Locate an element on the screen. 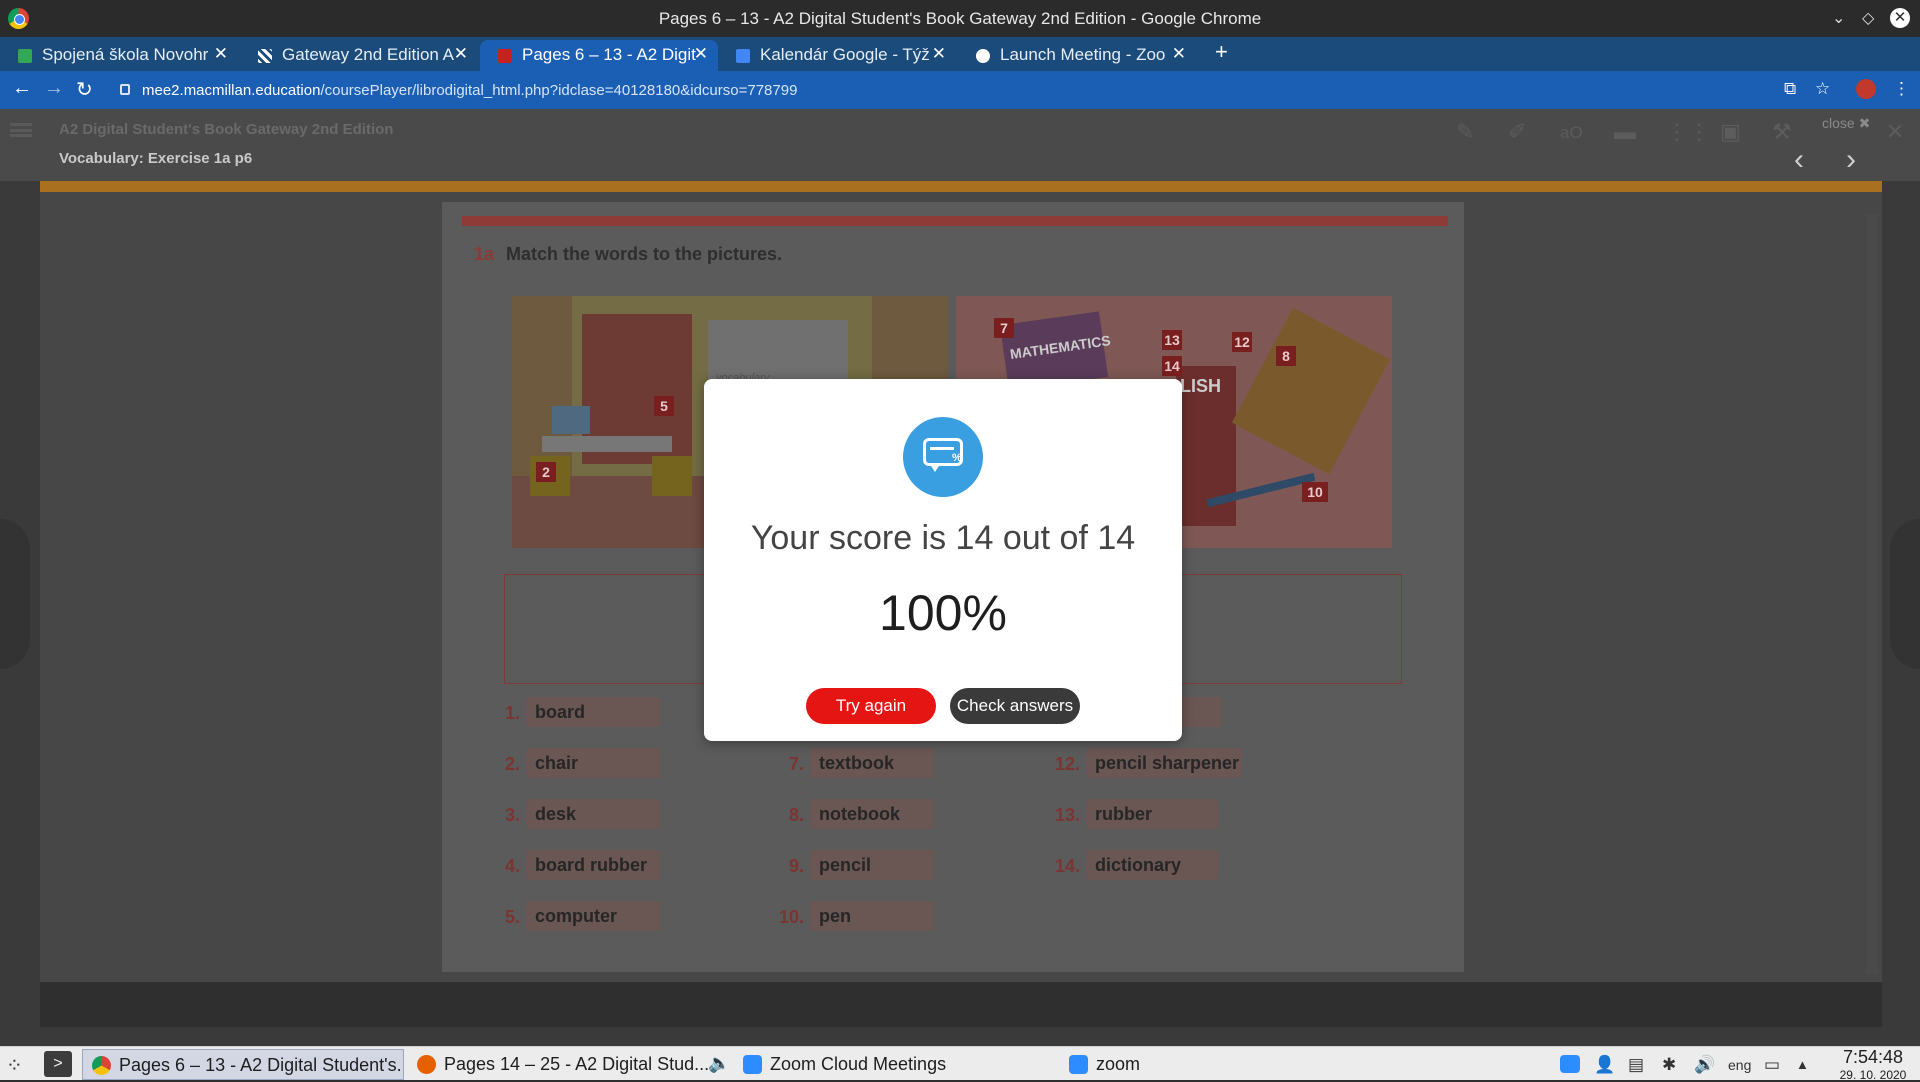  menu-icon is located at coordinates (21, 130).